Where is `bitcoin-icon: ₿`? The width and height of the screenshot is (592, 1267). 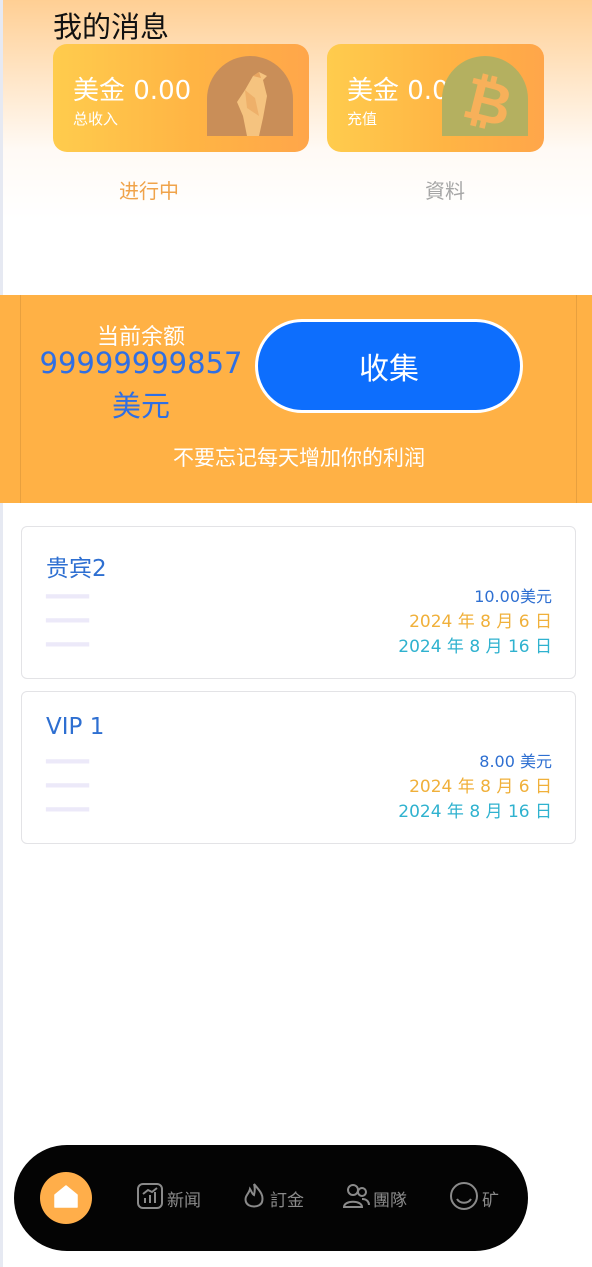 bitcoin-icon: ₿ is located at coordinates (485, 96).